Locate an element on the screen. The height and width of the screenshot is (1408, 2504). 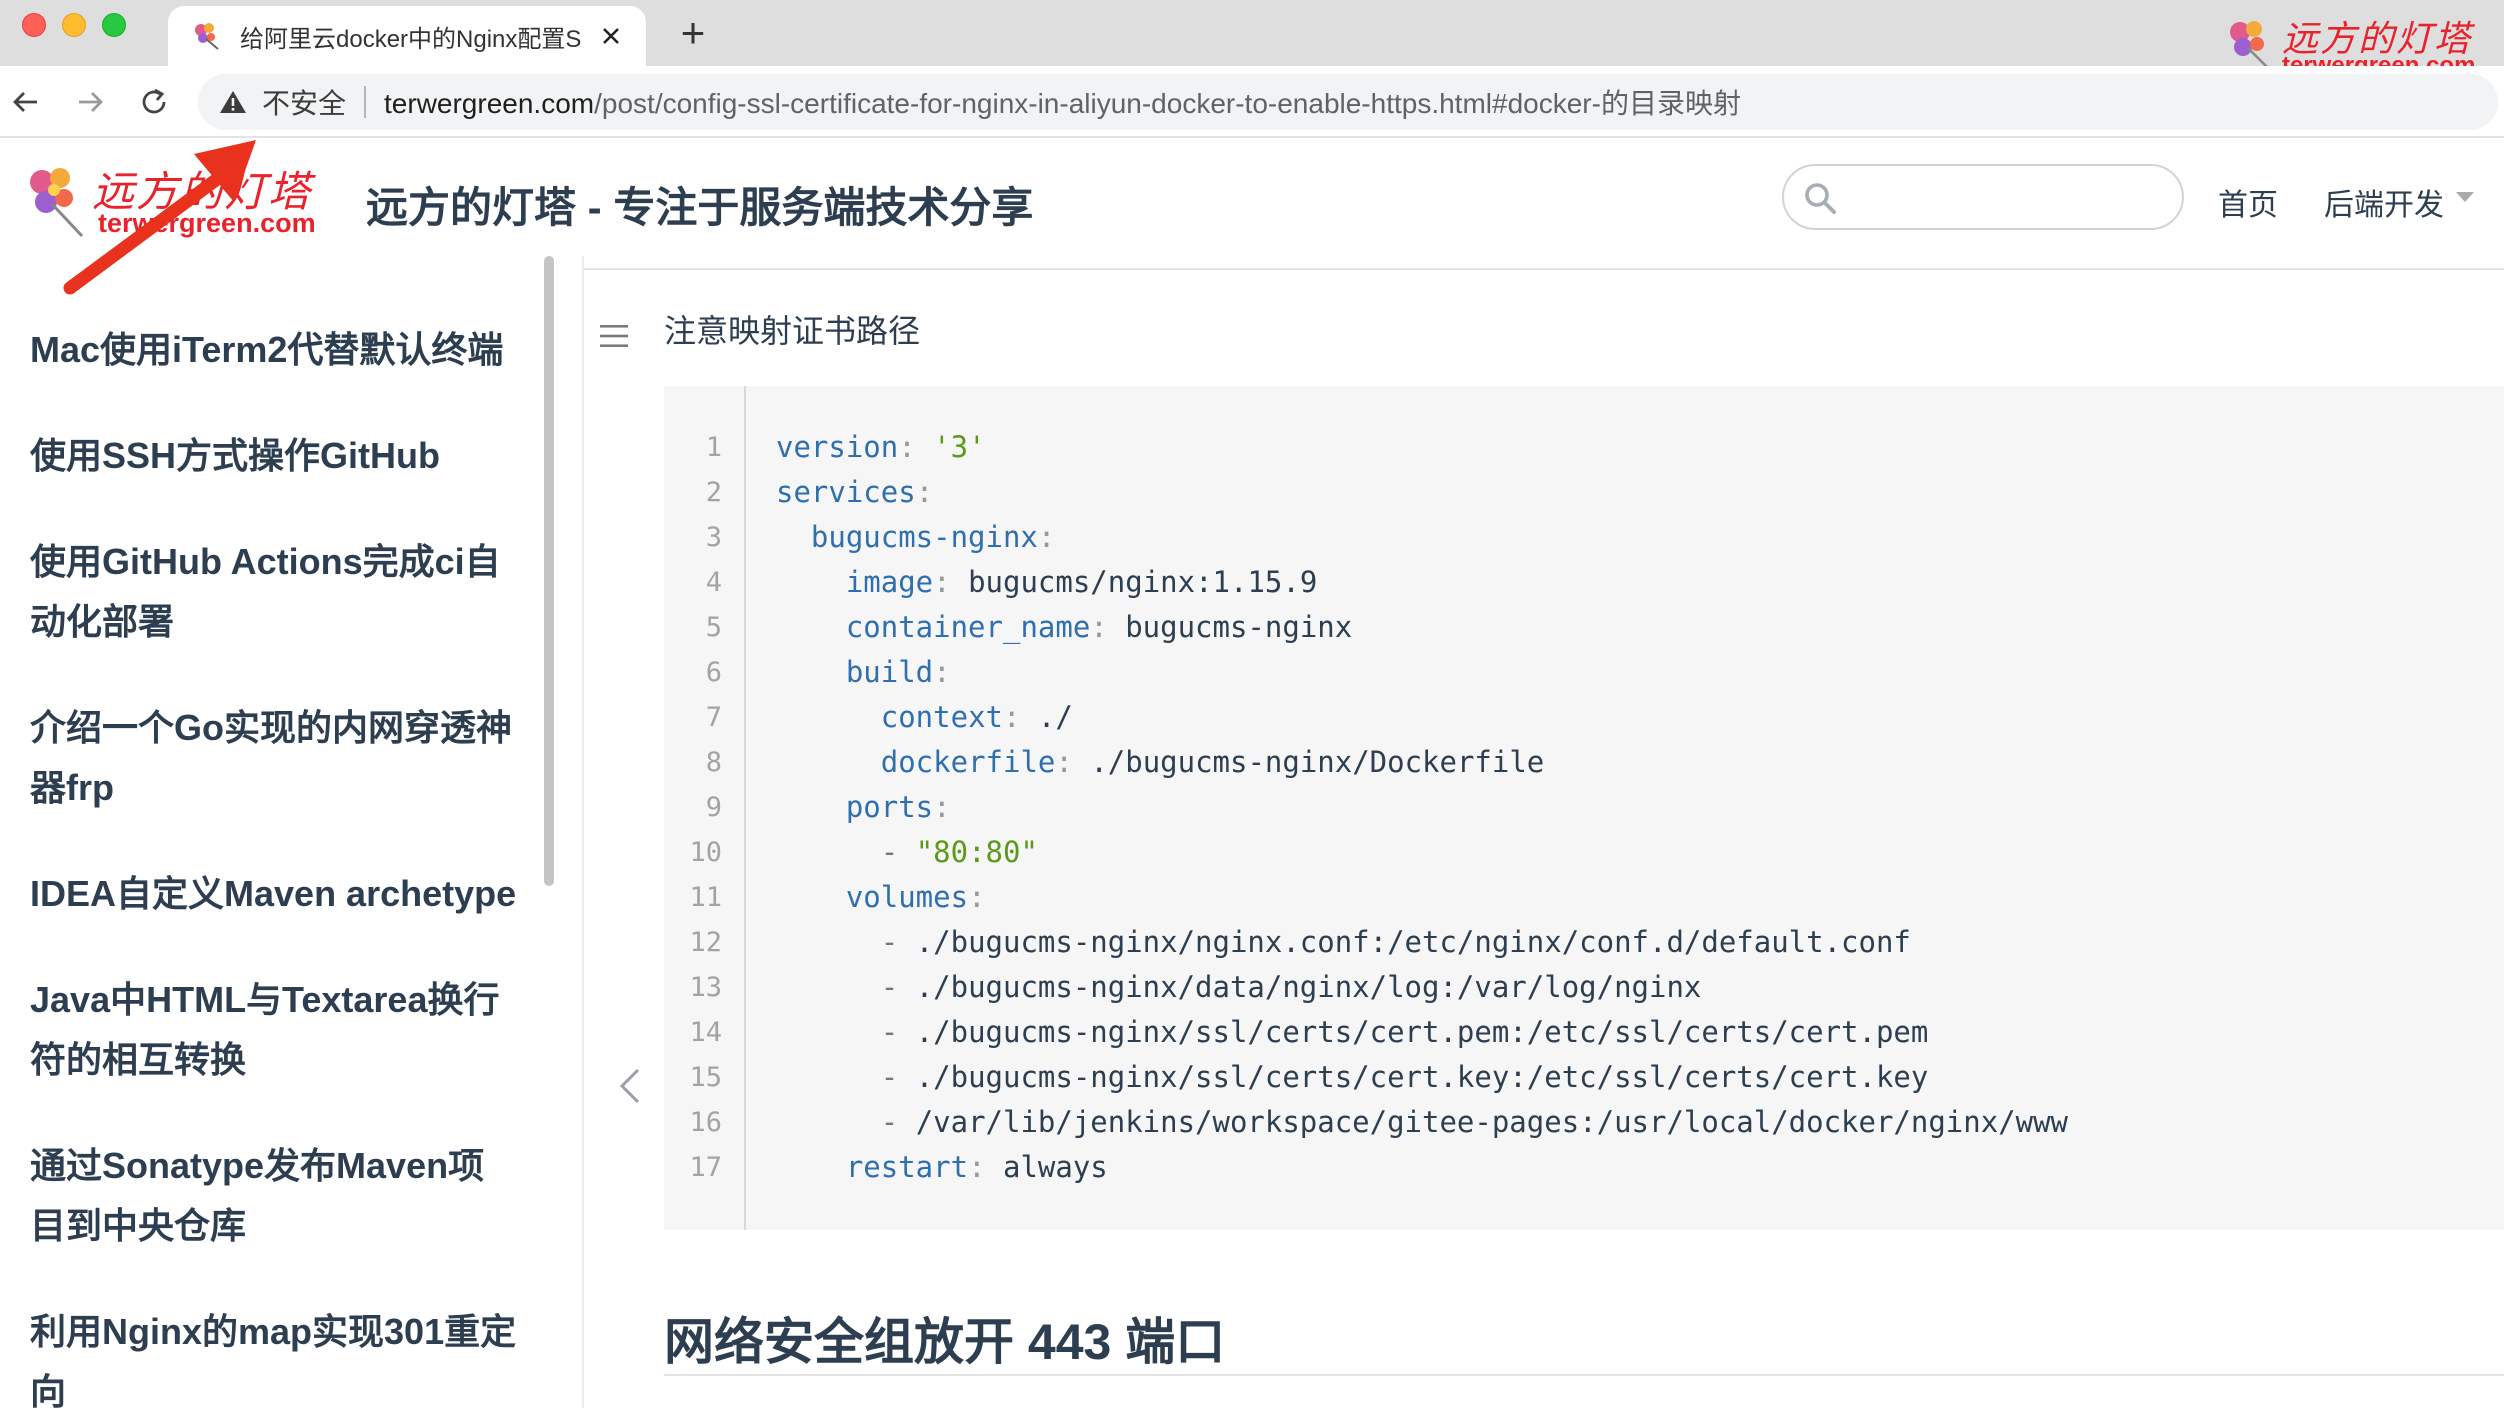
sidebar-item-label: IDEA自定义Maven archetype is located at coordinates (273, 893).